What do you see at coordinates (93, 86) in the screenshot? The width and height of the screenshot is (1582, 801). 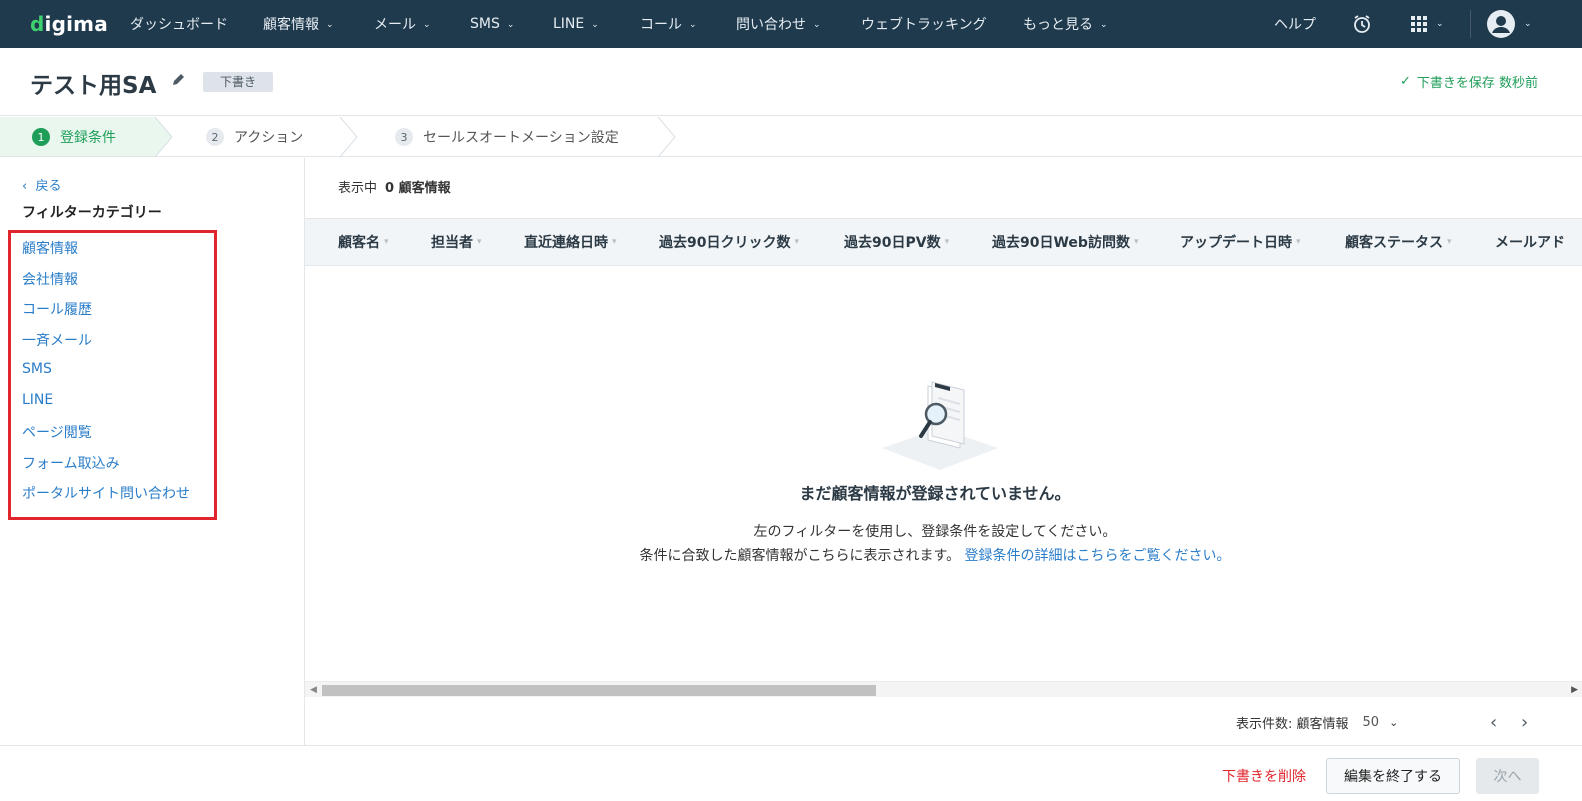 I see `page-title: テスト用SA` at bounding box center [93, 86].